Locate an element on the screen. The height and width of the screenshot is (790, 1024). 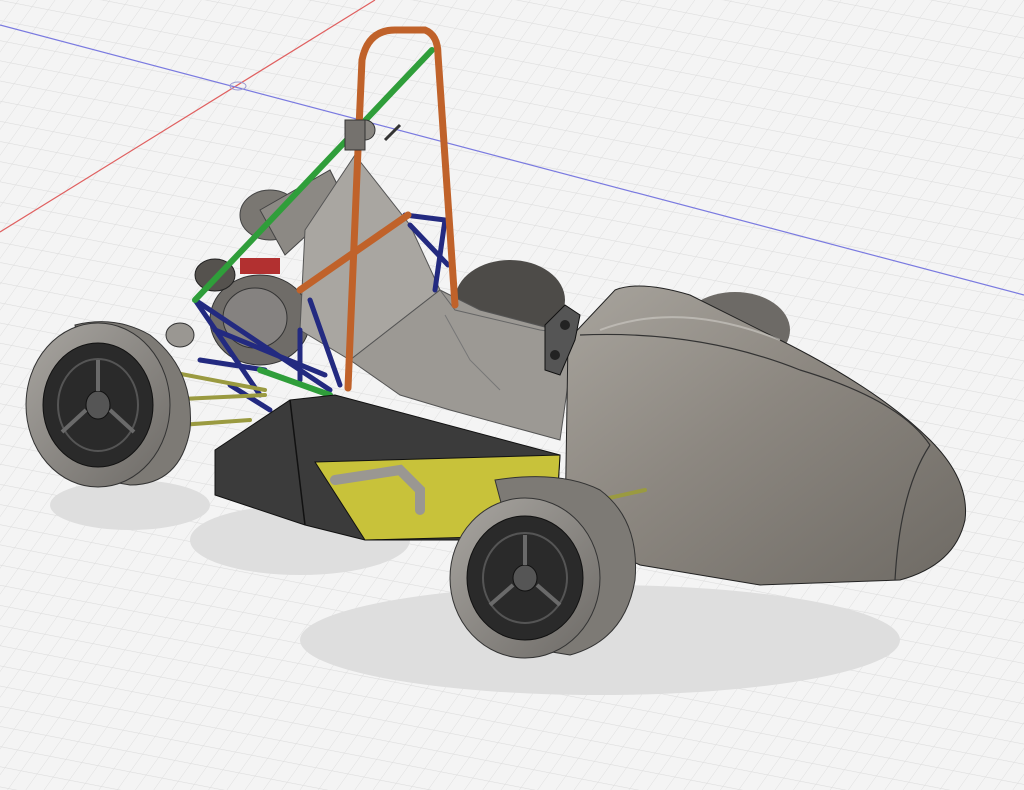
engine-red-part is located at coordinates (260, 266).